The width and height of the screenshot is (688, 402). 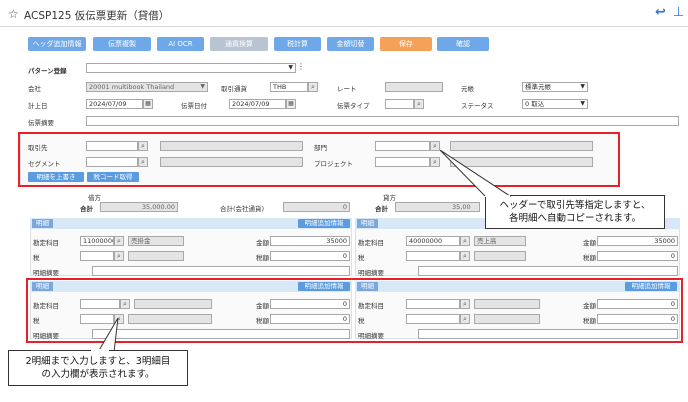 I want to click on ledger-select: 標準元帳 ▼, so click(x=555, y=87).